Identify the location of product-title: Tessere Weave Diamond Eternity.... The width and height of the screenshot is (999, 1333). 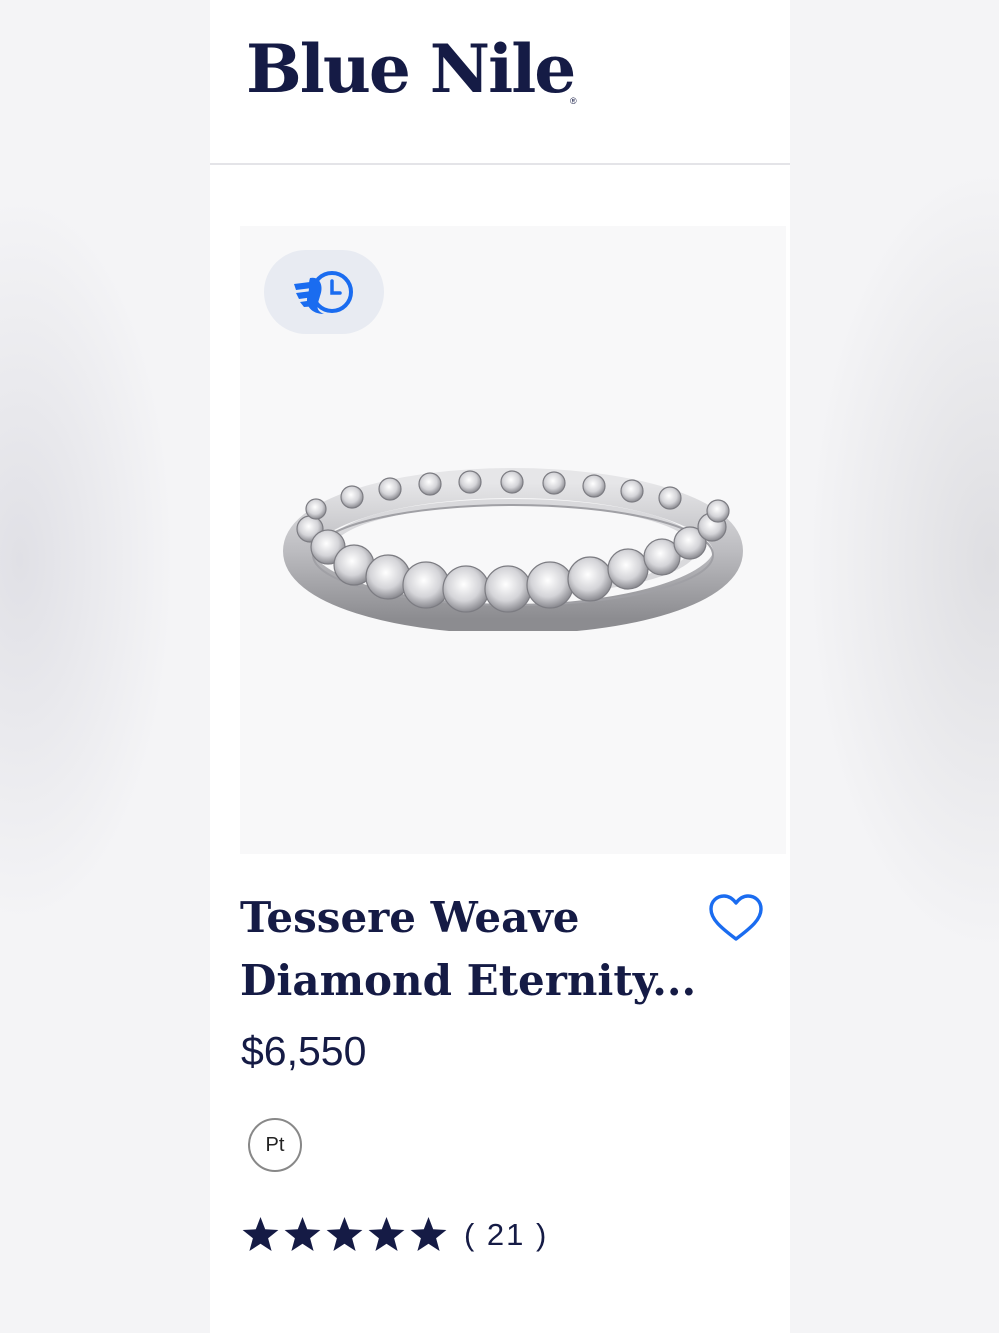
(475, 949).